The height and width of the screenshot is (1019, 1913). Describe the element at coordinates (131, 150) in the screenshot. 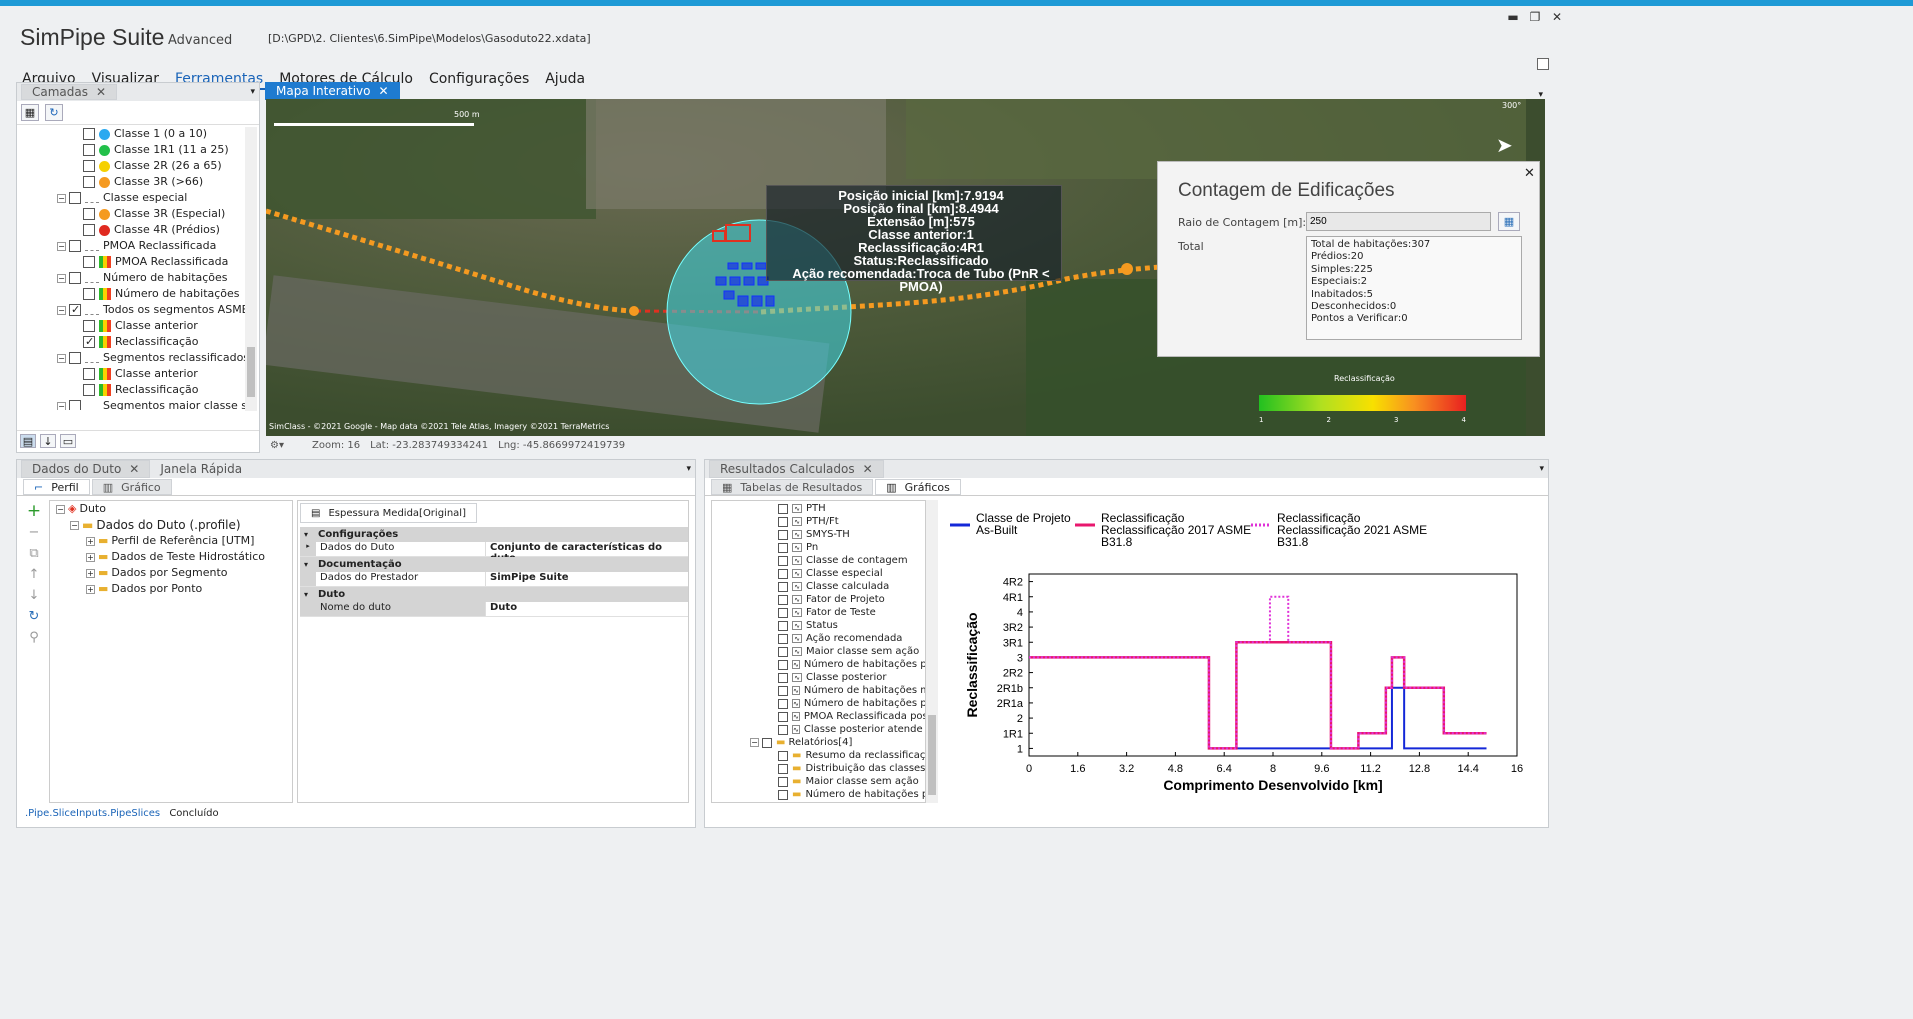

I see `layer-item: Classe 1R1 (11 a 25)` at that location.